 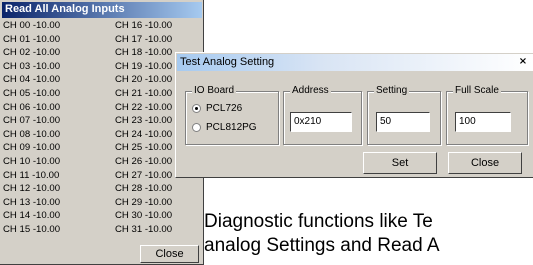 What do you see at coordinates (32, 189) in the screenshot?
I see `channel-reading: CH 12 -10.00` at bounding box center [32, 189].